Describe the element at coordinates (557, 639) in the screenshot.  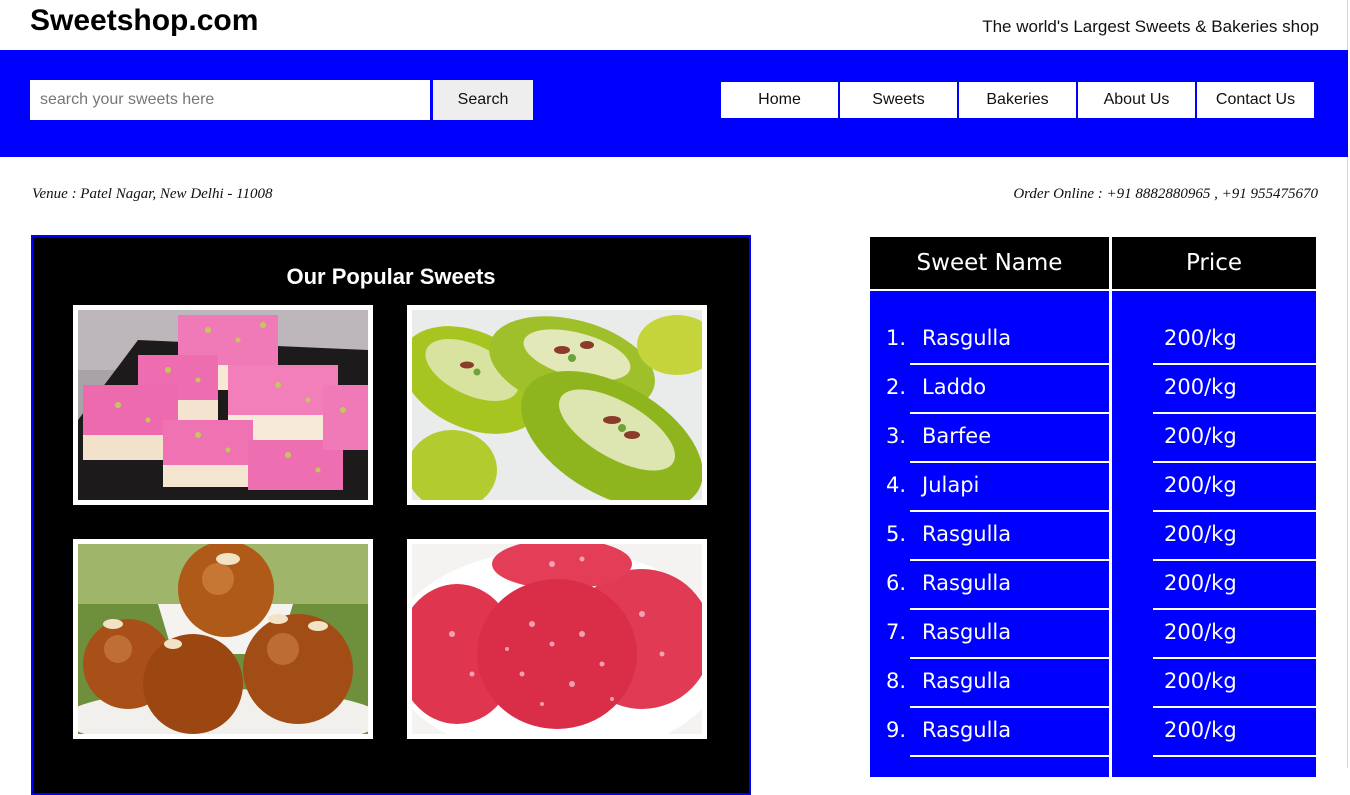
I see `red-coconut-sweet-photo` at that location.